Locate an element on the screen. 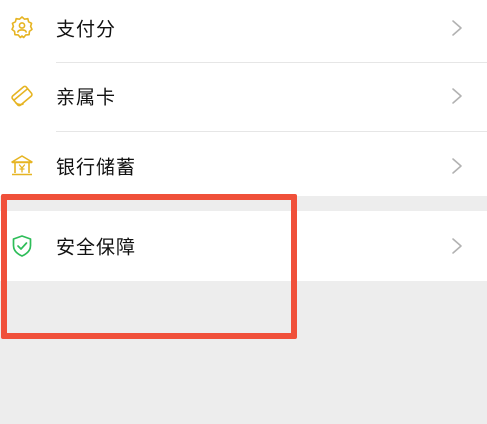 The height and width of the screenshot is (424, 487). divider is located at coordinates (271, 131).